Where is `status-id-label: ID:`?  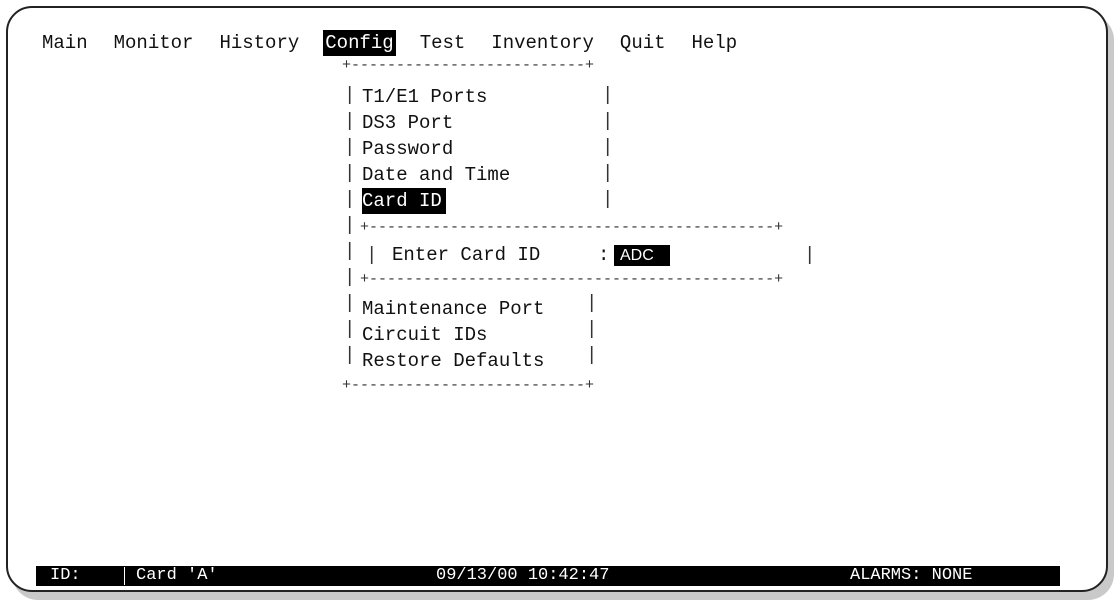
status-id-label: ID: is located at coordinates (65, 575).